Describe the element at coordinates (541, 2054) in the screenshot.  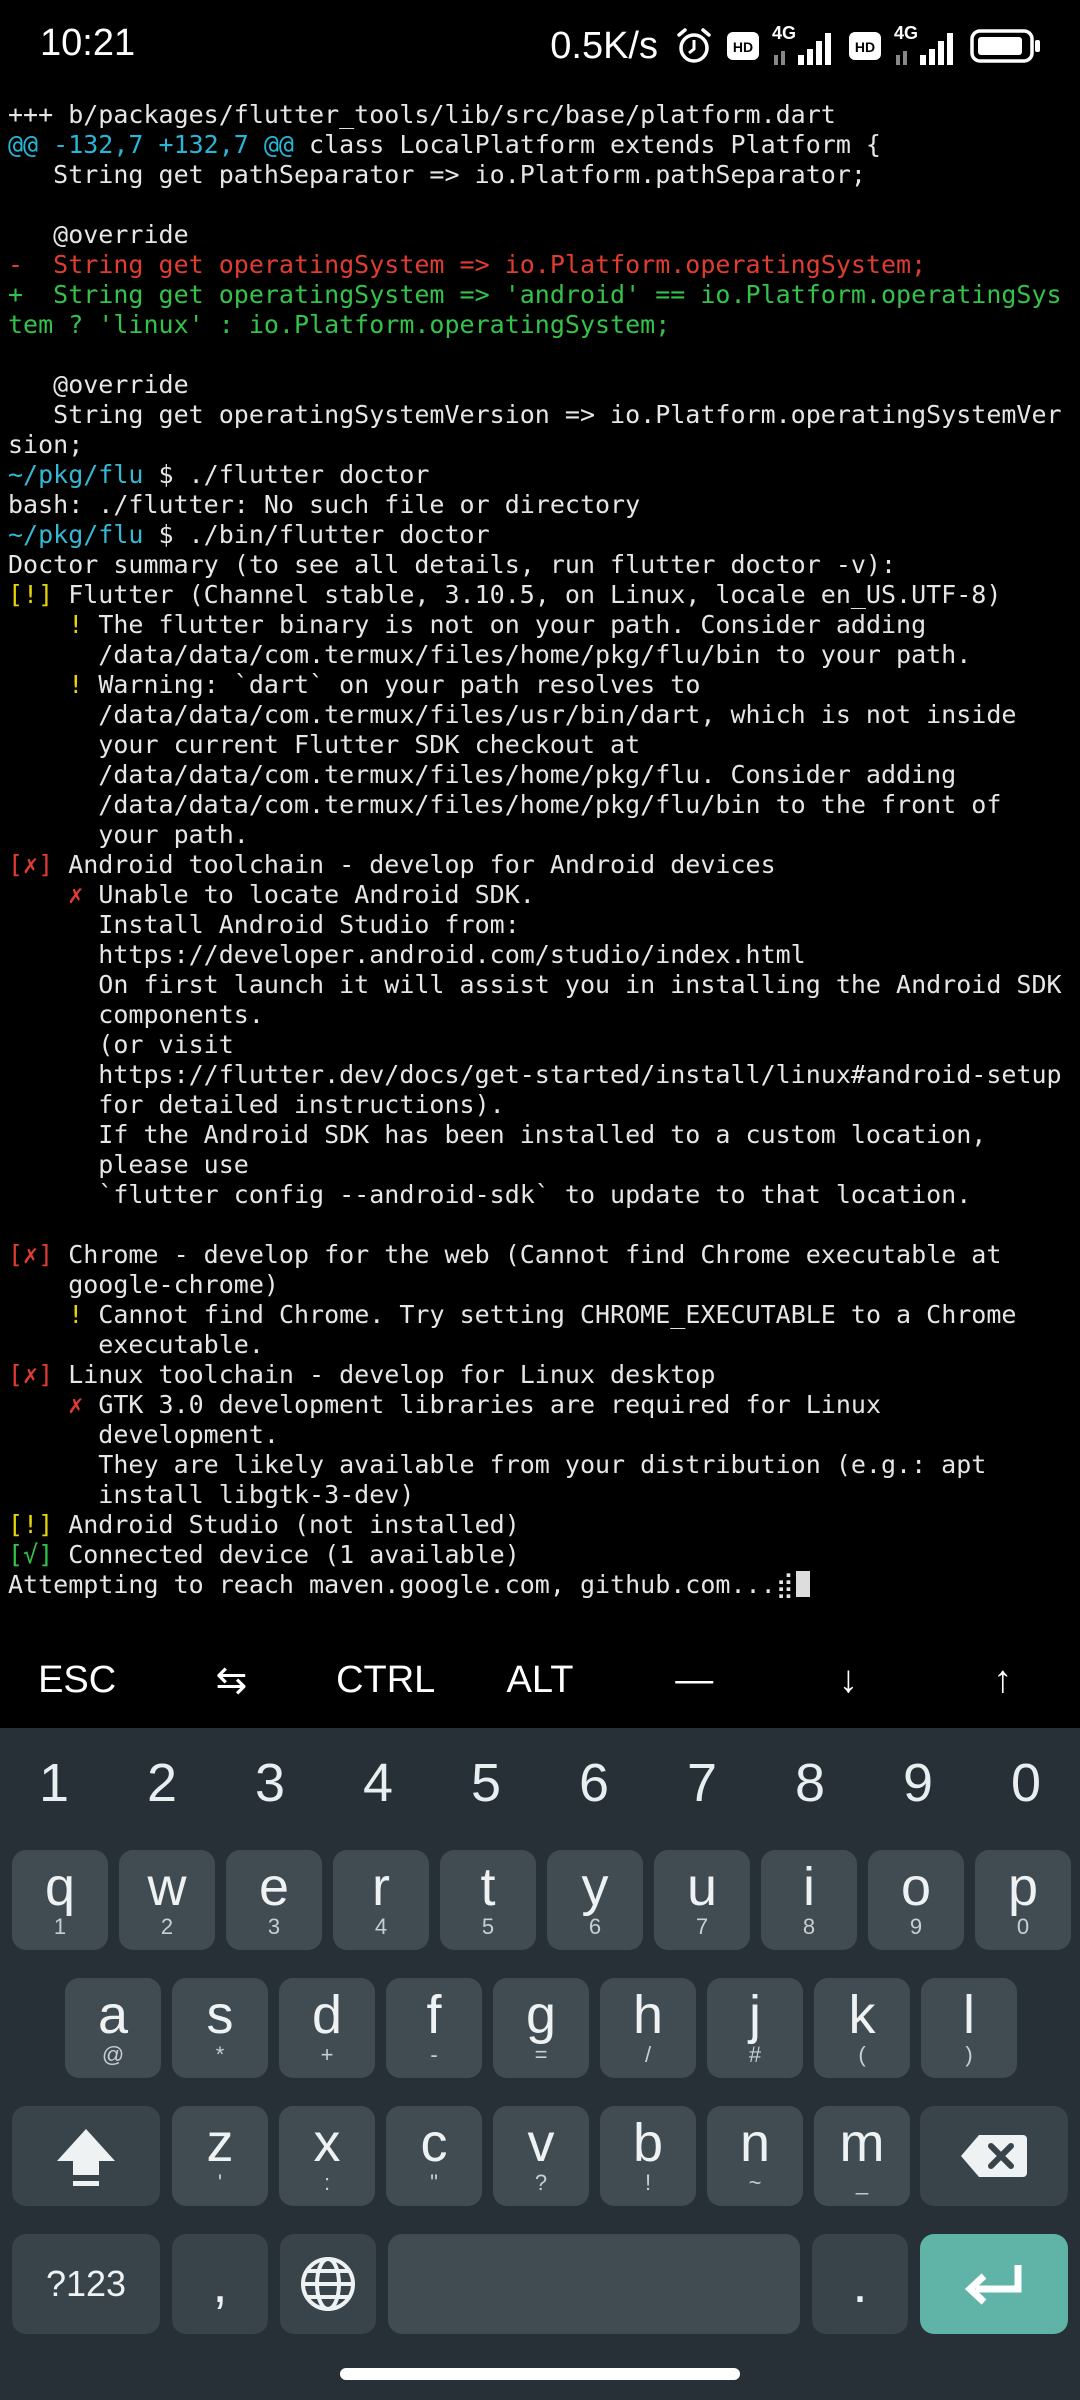
I see `key-secondary-label: =` at that location.